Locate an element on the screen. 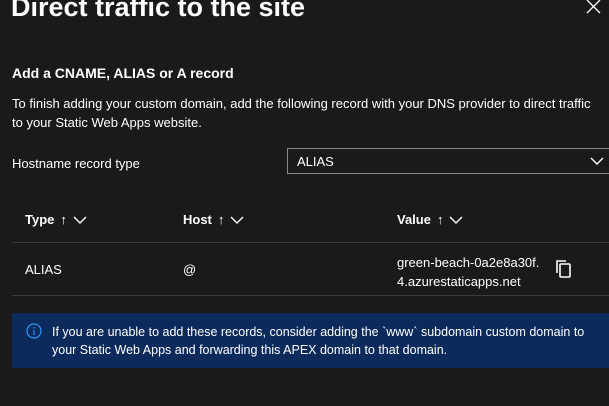 The image size is (609, 406). copy-button is located at coordinates (564, 269).